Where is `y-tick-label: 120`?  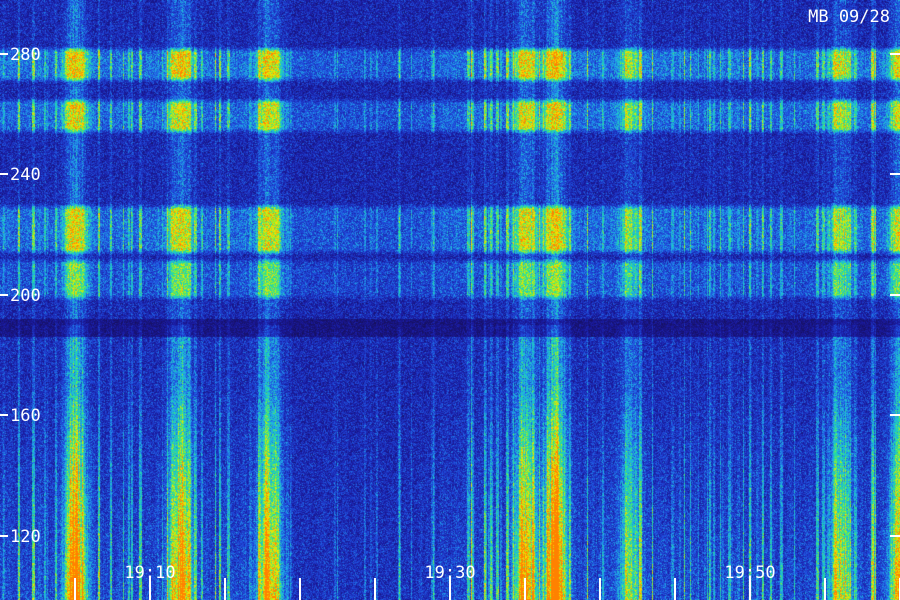
y-tick-label: 120 is located at coordinates (25, 537).